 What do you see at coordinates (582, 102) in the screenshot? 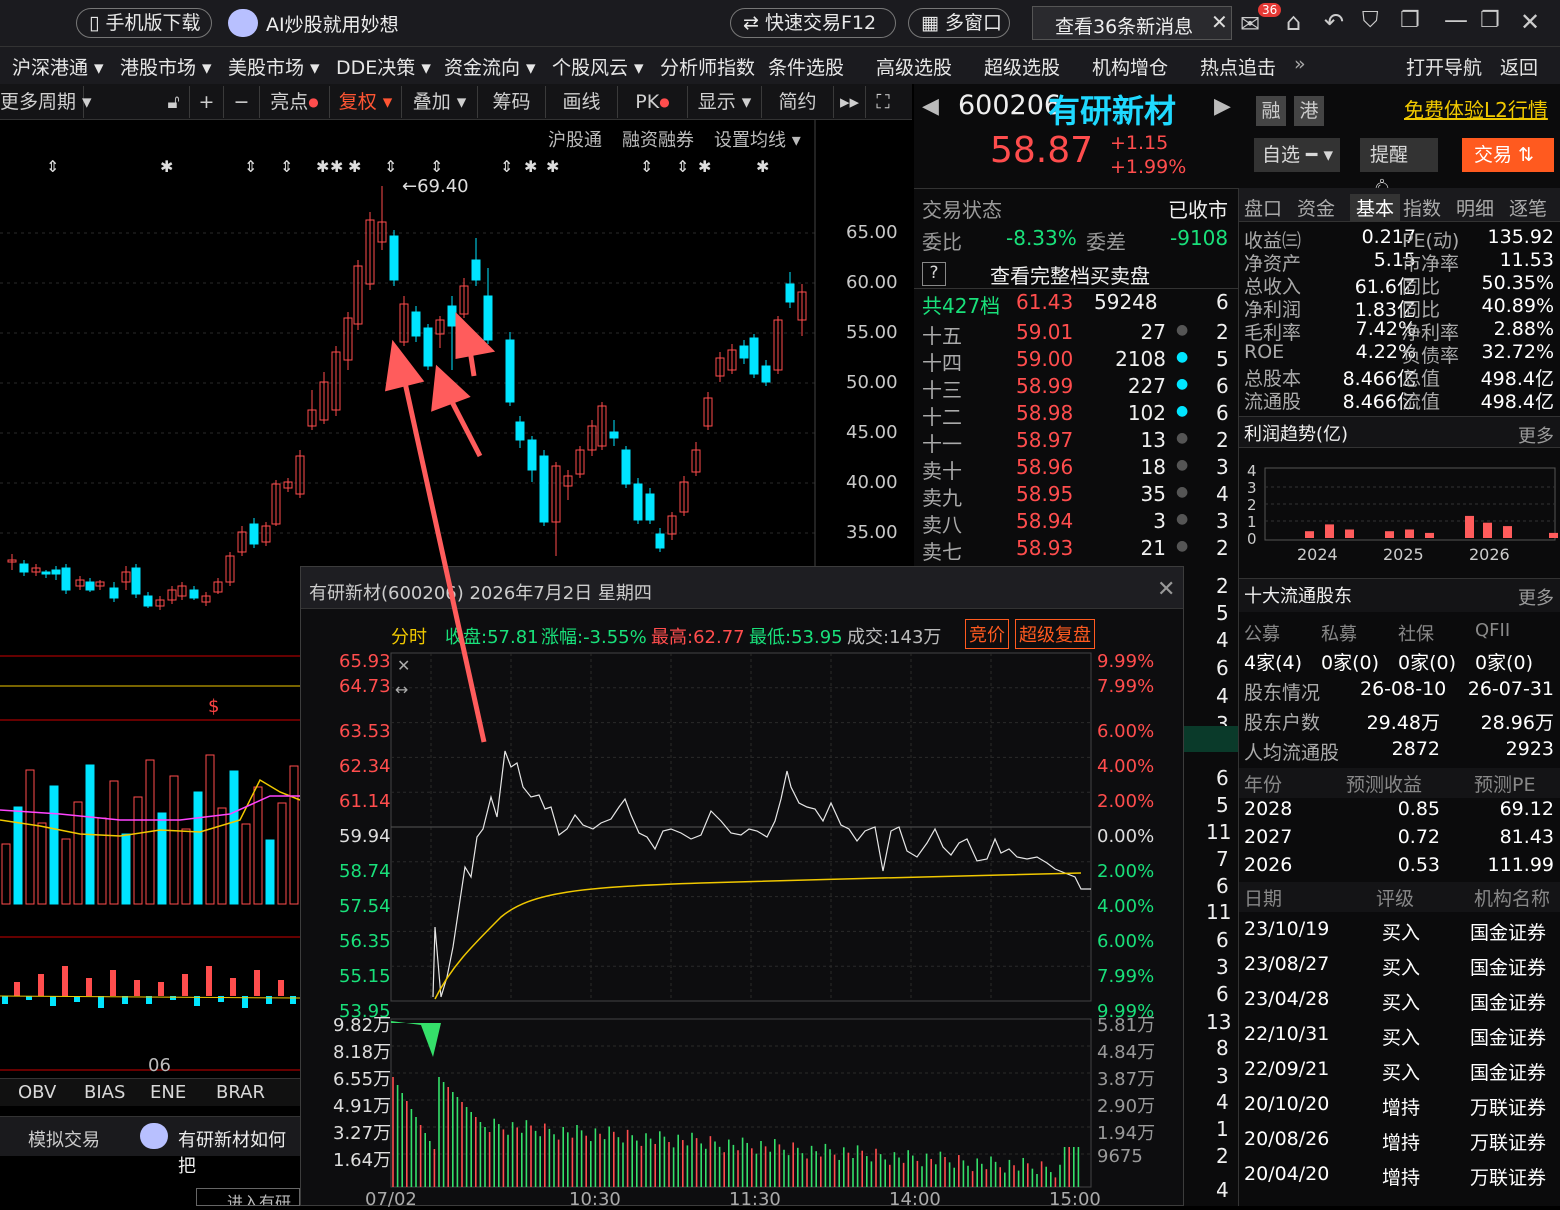
I see `draw-button: 画线` at bounding box center [582, 102].